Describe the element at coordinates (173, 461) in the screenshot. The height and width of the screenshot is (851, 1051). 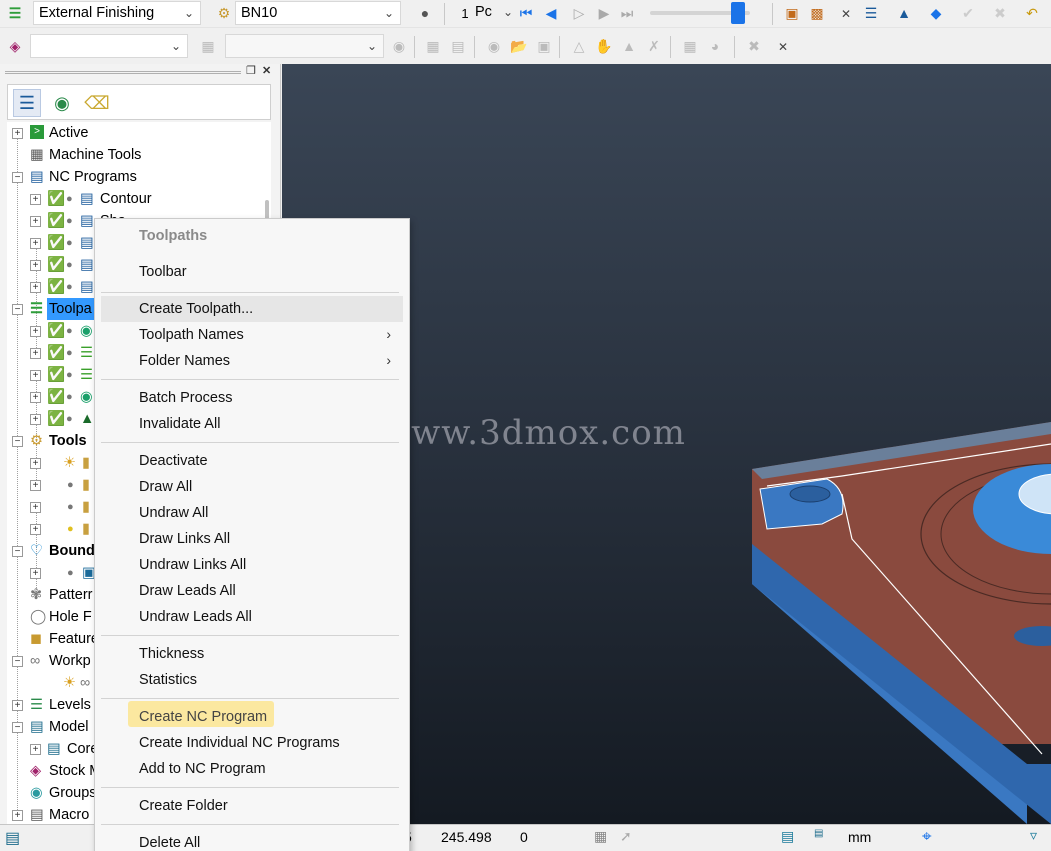
I see `menu-item-deactivate: Deactivate` at that location.